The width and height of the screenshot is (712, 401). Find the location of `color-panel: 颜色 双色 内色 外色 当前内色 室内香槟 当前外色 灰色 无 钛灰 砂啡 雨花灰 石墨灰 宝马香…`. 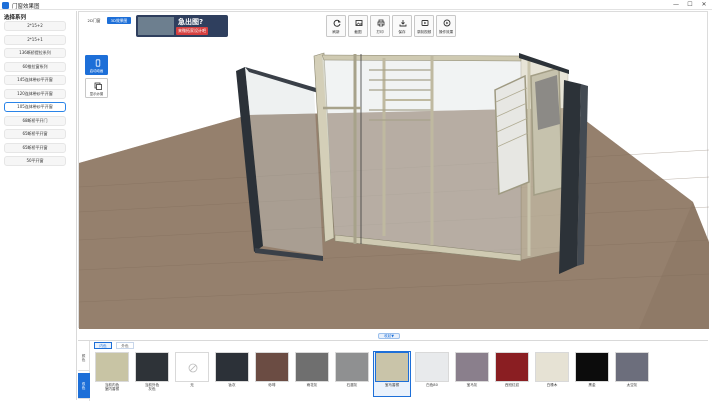

color-panel: 颜色 双色 内色 外色 当前内色 室内香槟 当前外色 灰色 无 钛灰 砂啡 雨花灰 石墨灰 宝马香… is located at coordinates (393, 370).